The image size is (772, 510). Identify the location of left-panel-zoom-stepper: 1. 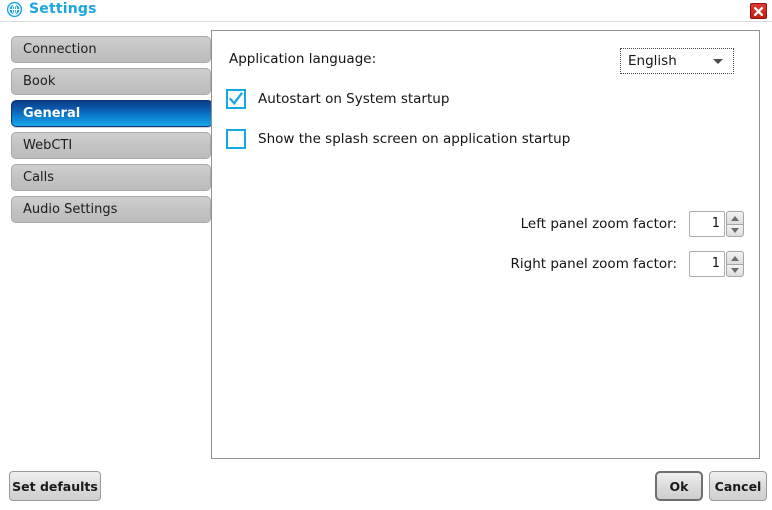
(716, 224).